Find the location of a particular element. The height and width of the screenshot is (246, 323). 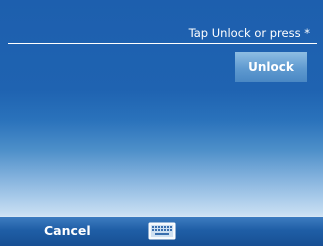

keyboard-button is located at coordinates (162, 231).